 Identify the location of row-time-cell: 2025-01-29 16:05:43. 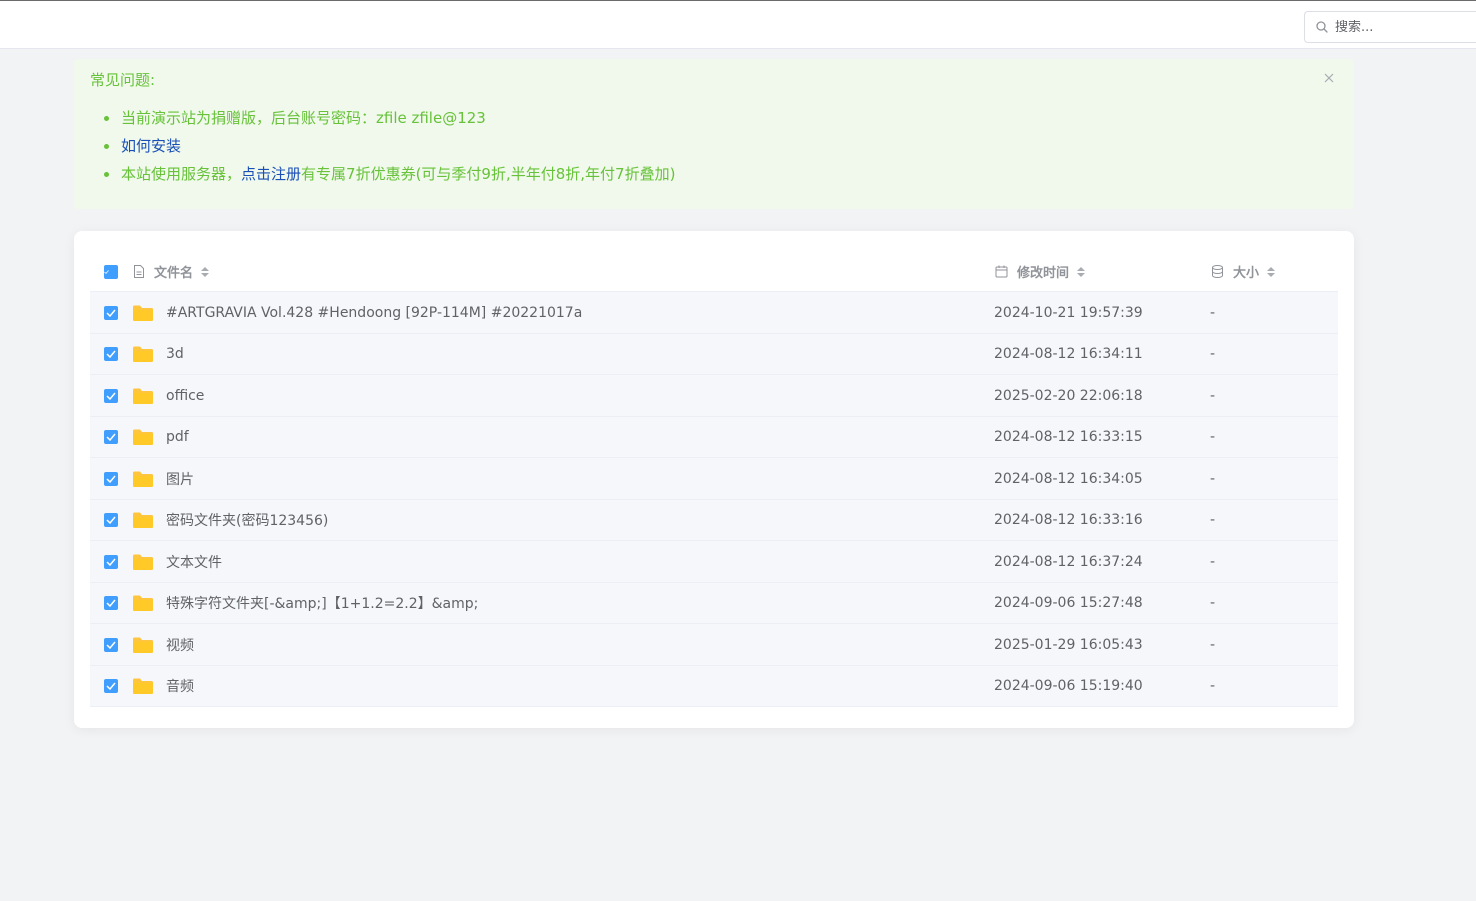
(1068, 644).